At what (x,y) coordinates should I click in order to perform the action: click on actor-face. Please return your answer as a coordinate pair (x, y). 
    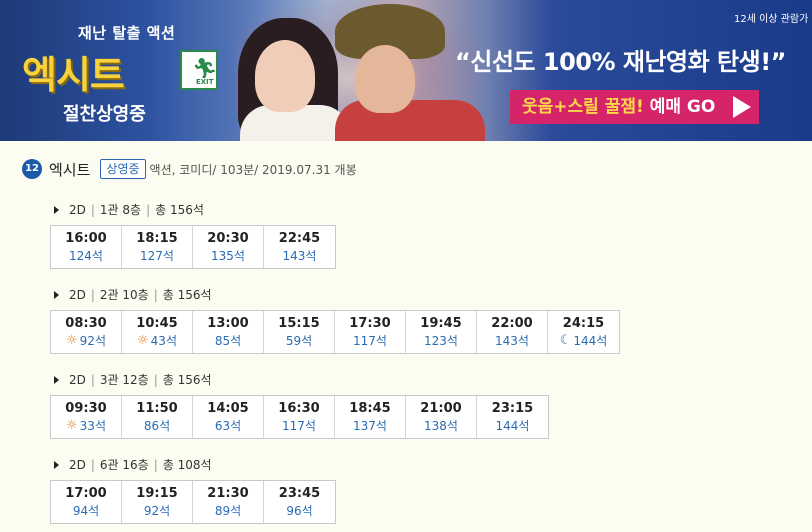
    Looking at the image, I should click on (385, 79).